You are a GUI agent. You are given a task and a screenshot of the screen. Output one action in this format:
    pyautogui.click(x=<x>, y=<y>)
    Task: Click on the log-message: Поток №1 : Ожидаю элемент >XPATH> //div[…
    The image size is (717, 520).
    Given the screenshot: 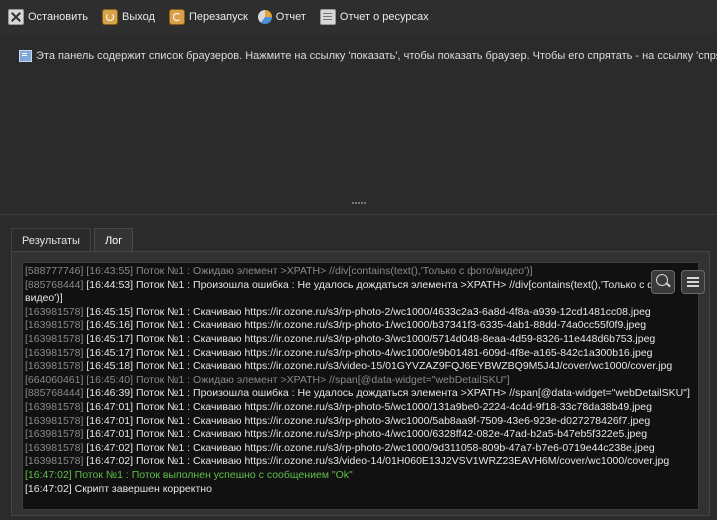 What is the action you would take?
    pyautogui.click(x=334, y=271)
    